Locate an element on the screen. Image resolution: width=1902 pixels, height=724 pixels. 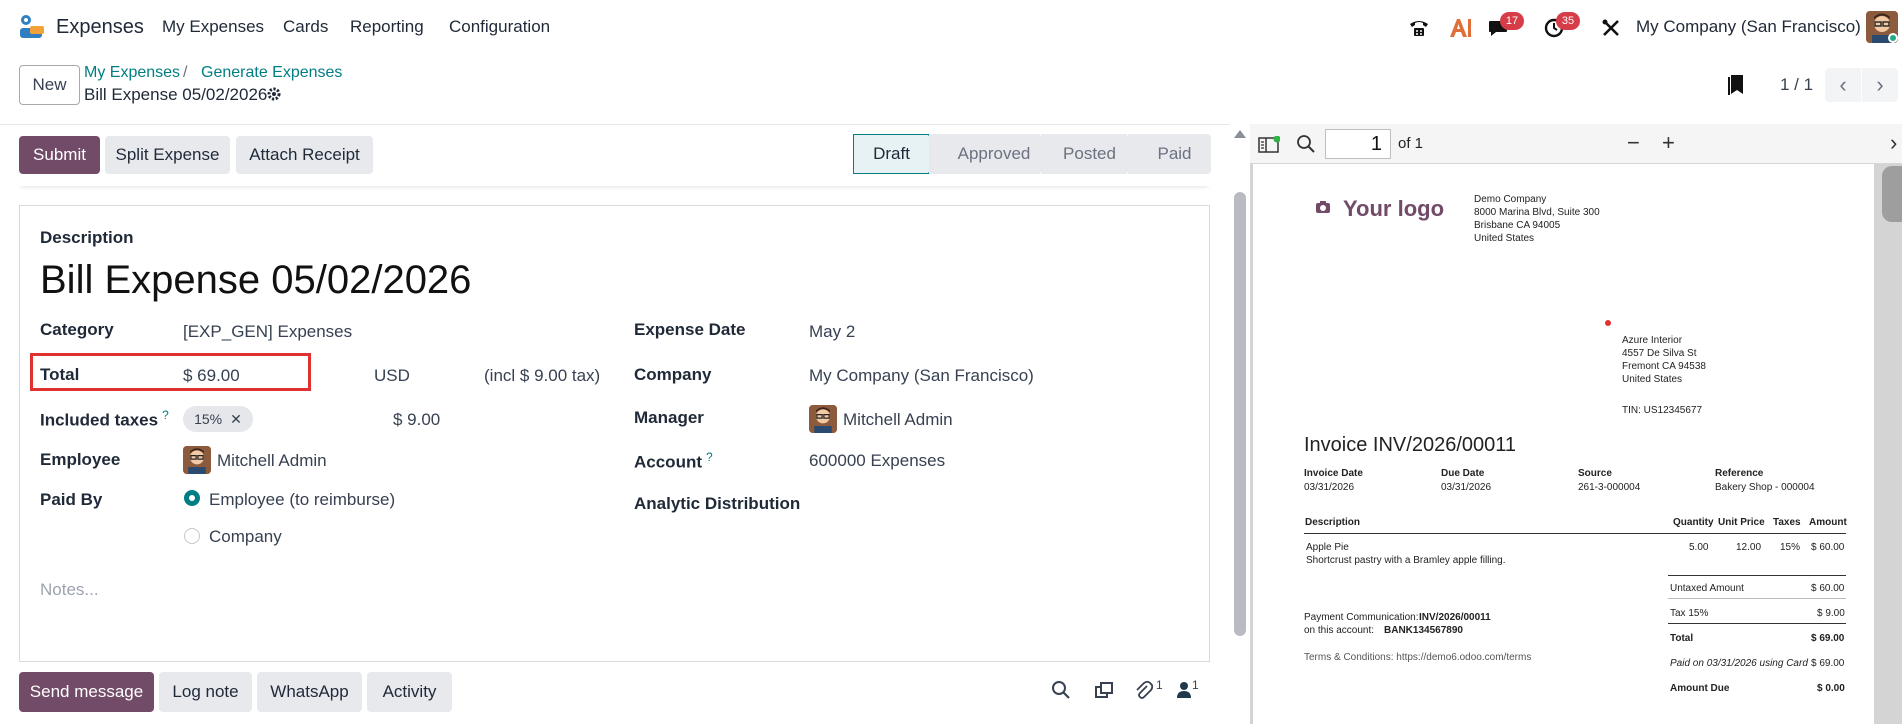
manager-label: Manager is located at coordinates (669, 417).